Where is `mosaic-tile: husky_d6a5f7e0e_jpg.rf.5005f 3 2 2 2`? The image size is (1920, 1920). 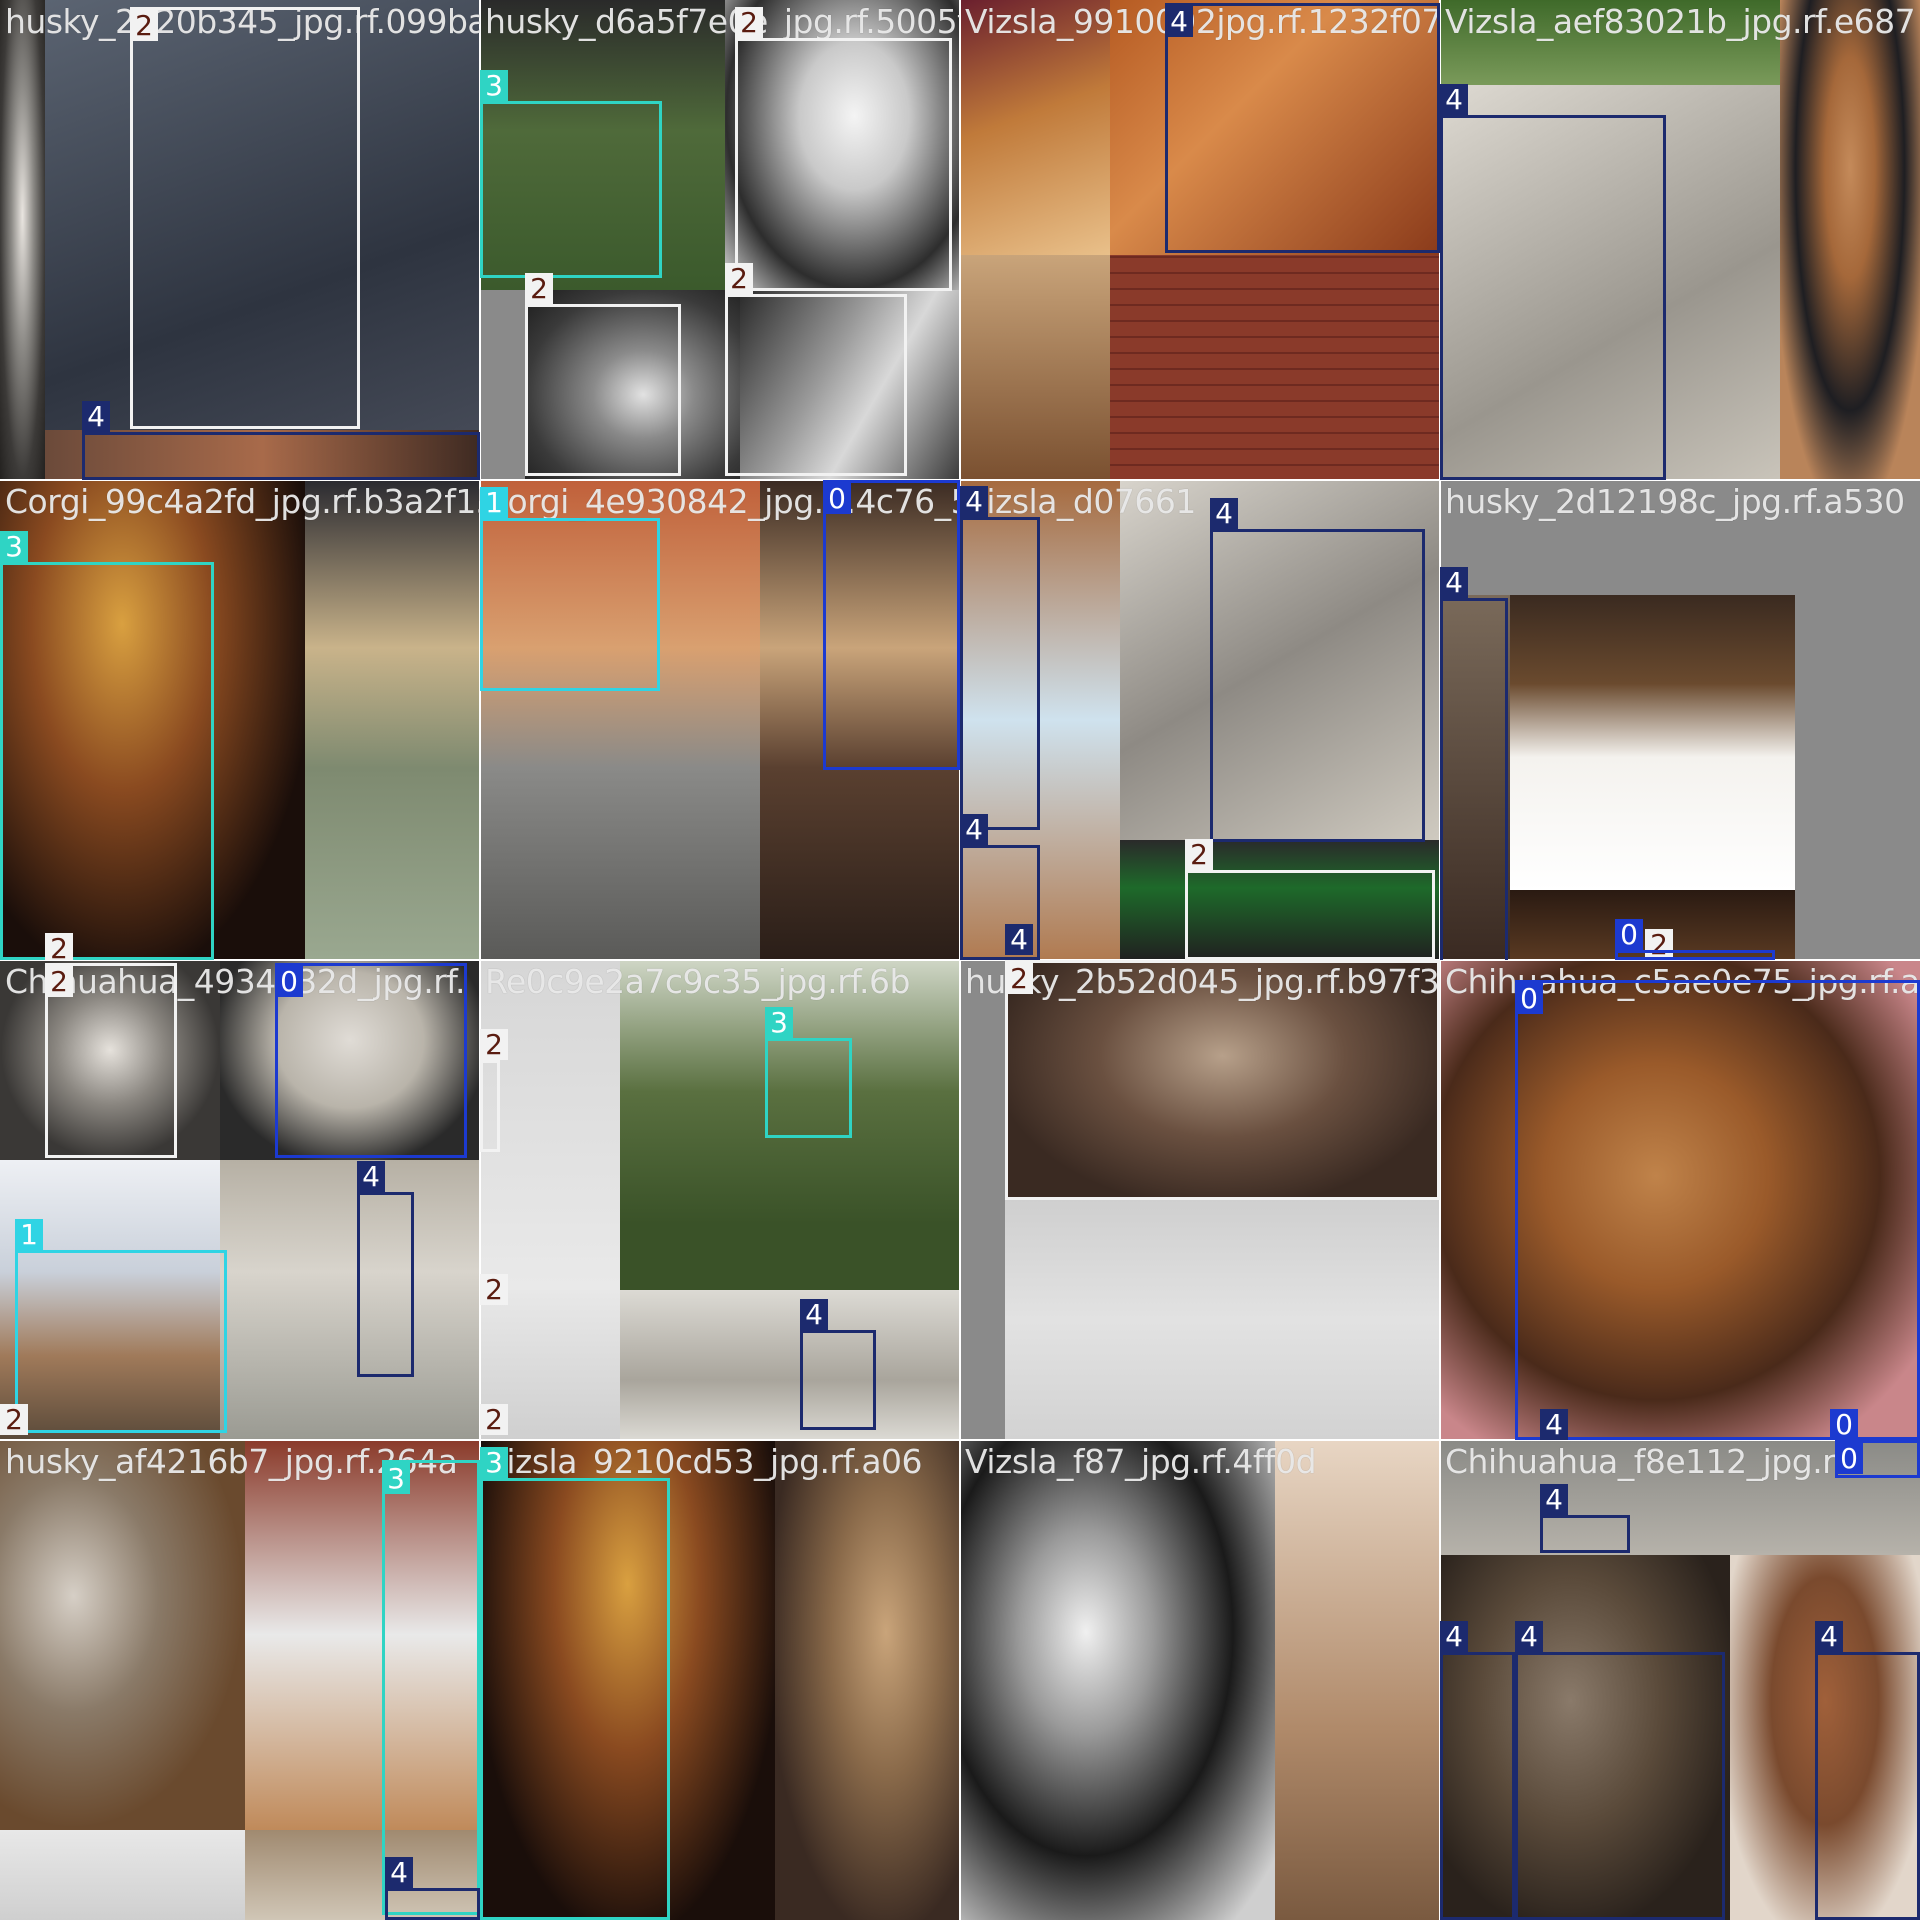
mosaic-tile: husky_d6a5f7e0e_jpg.rf.5005f 3 2 2 2 is located at coordinates (720, 240).